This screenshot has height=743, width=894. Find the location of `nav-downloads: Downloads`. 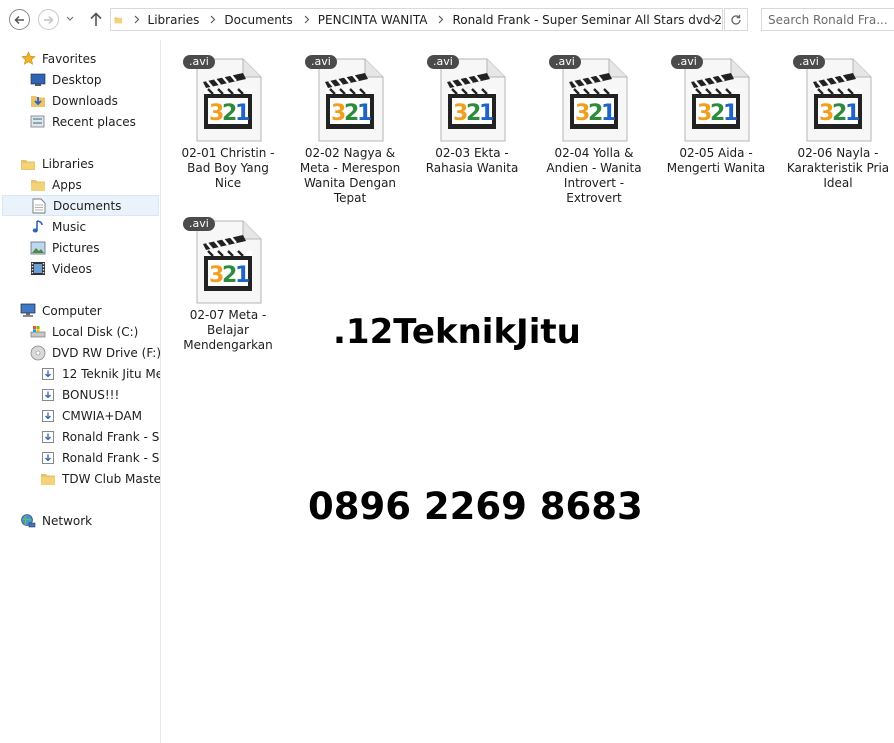

nav-downloads: Downloads is located at coordinates (74, 100).